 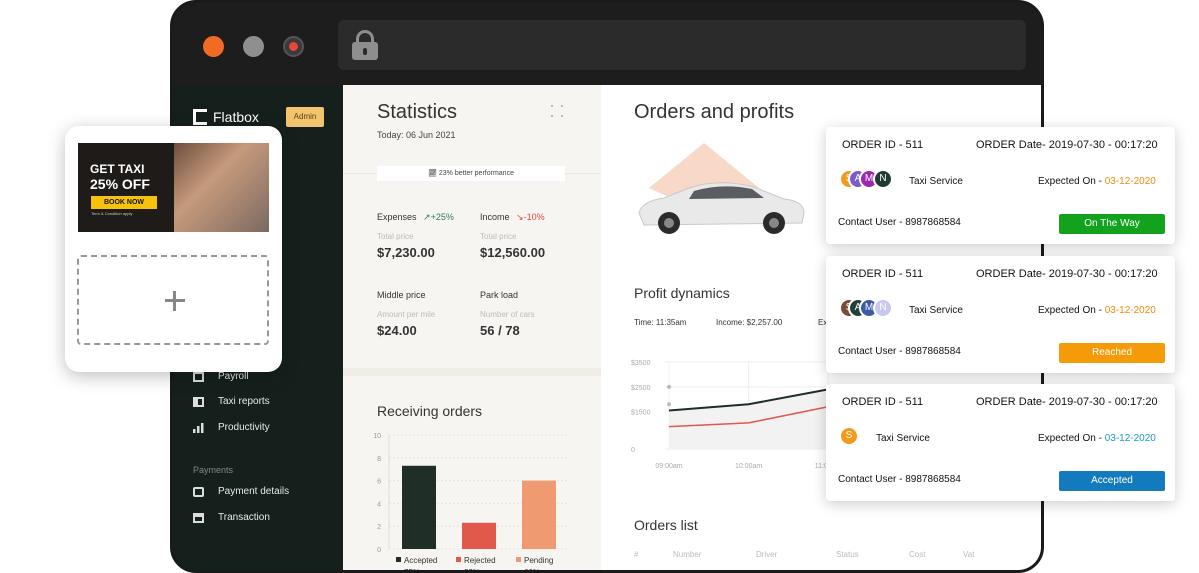 I want to click on minimize-window-button, so click(x=253, y=46).